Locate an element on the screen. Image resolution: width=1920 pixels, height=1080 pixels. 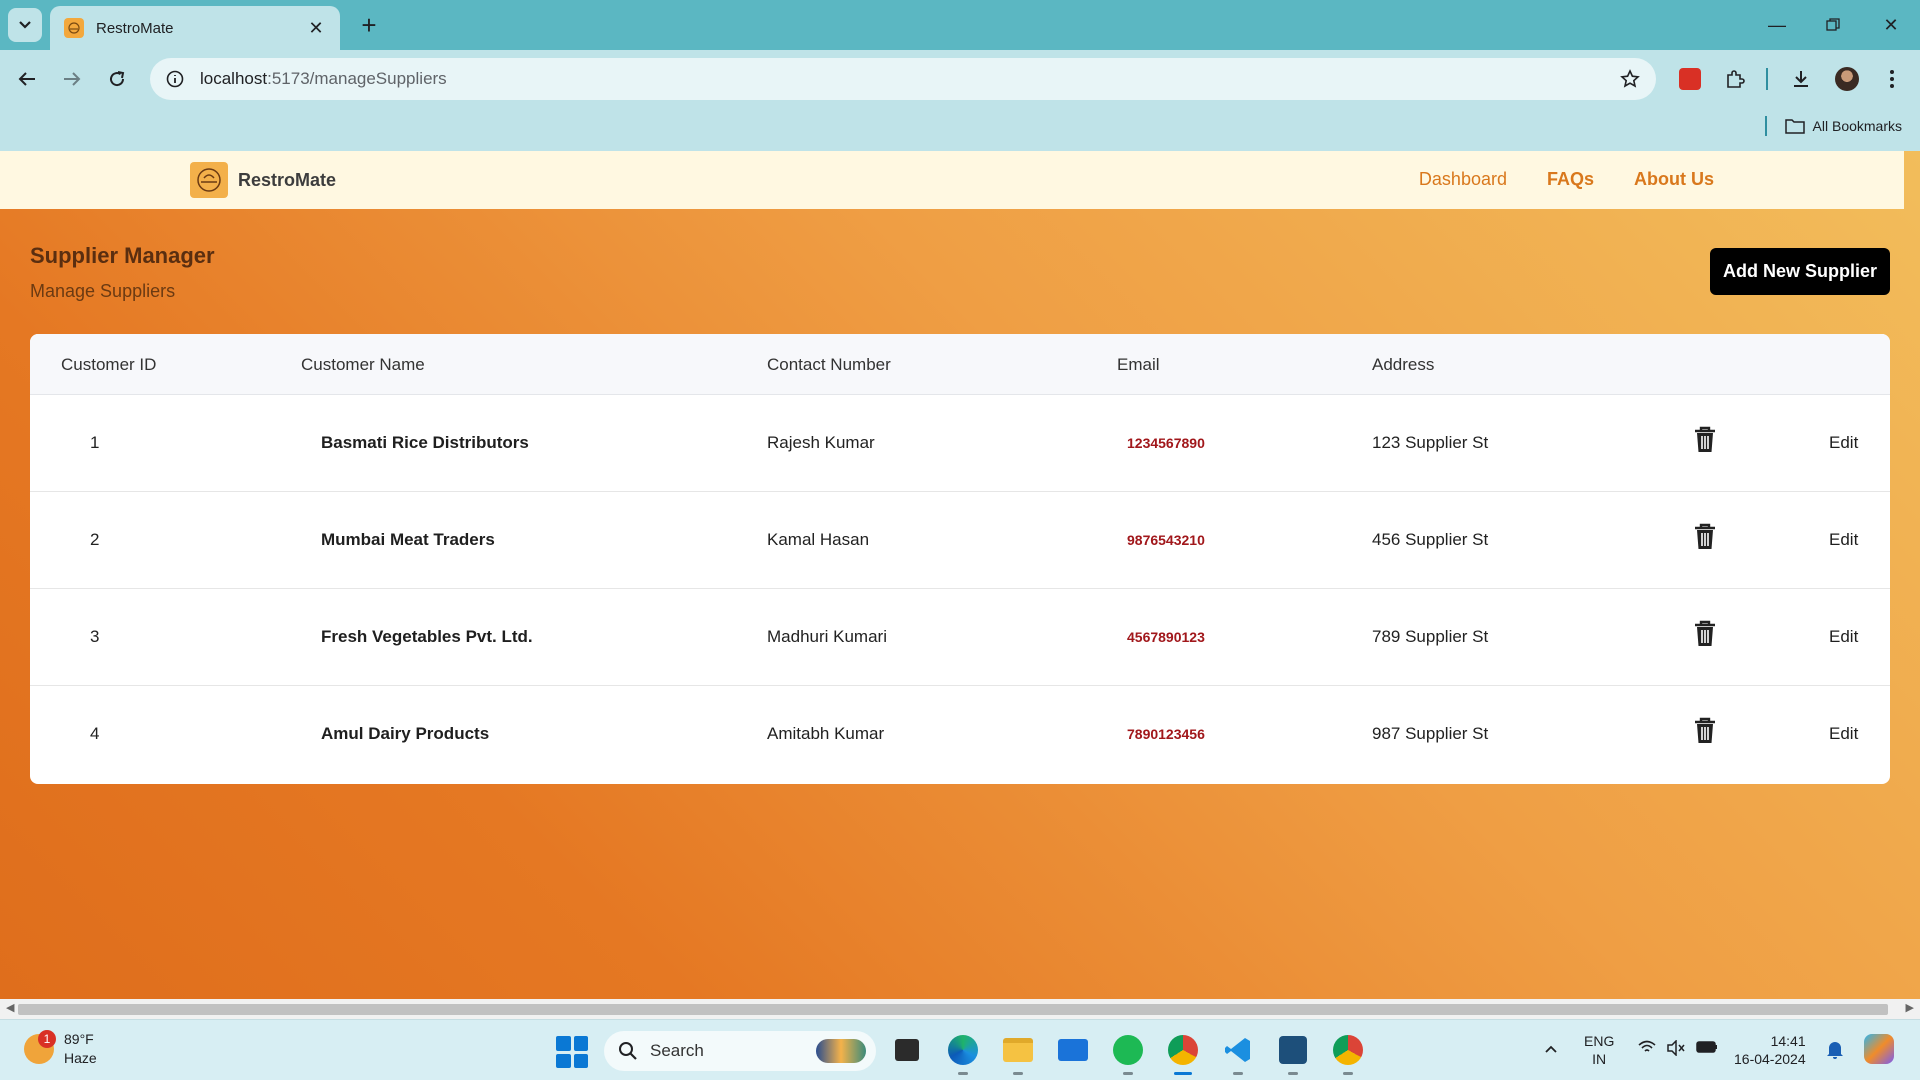
all-bookmarks-link: All Bookmarks is located at coordinates (1857, 126).